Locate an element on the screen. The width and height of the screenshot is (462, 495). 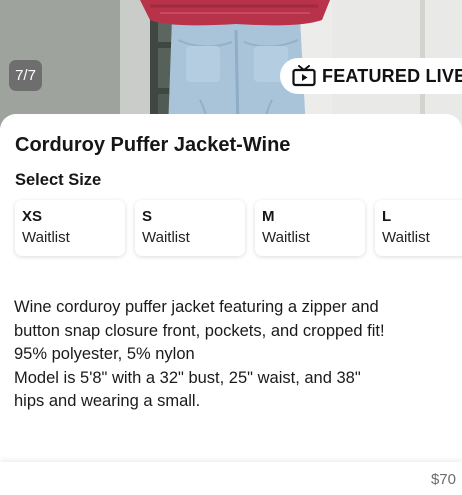
product-price: $70 is located at coordinates (443, 479).